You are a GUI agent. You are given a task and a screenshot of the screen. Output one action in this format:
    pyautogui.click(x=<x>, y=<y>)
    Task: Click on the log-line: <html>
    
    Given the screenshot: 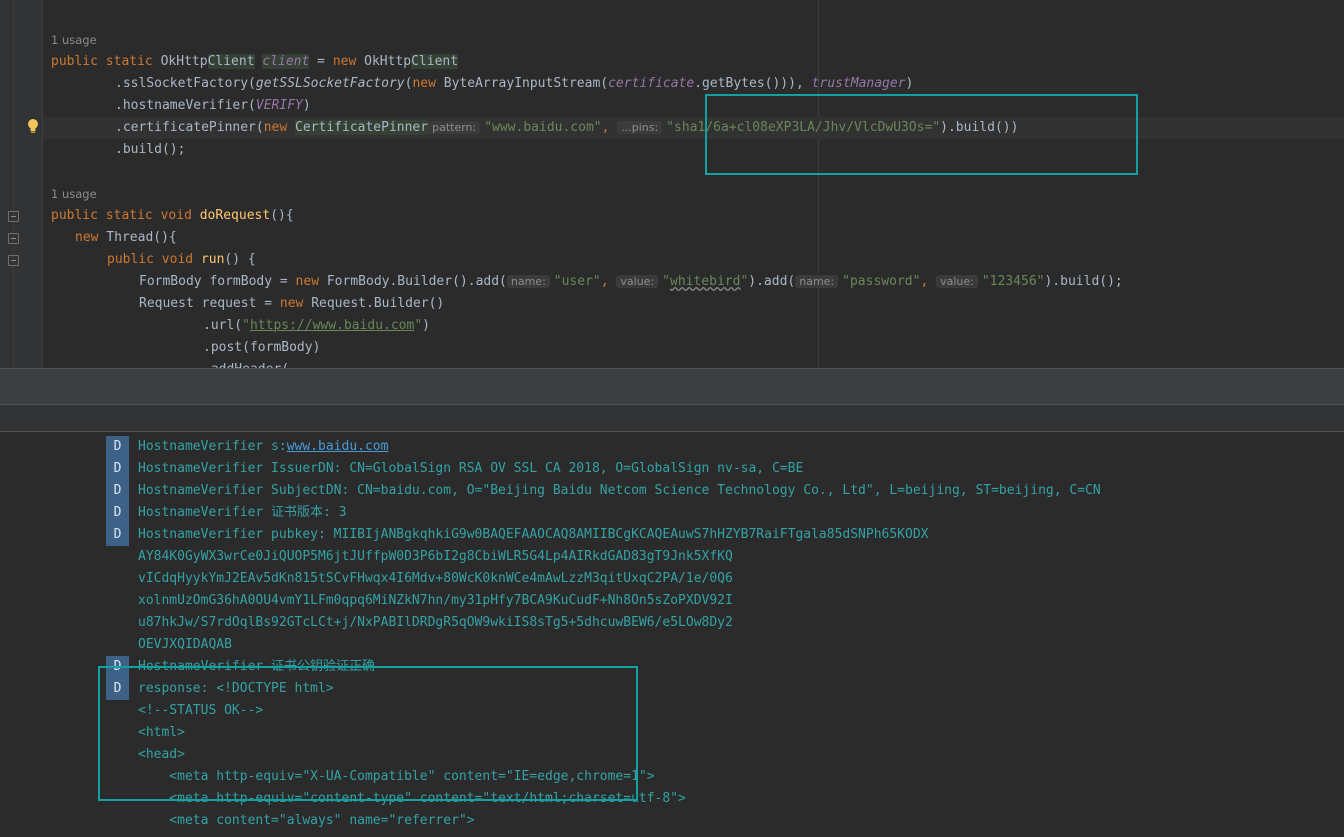 What is the action you would take?
    pyautogui.click(x=161, y=732)
    